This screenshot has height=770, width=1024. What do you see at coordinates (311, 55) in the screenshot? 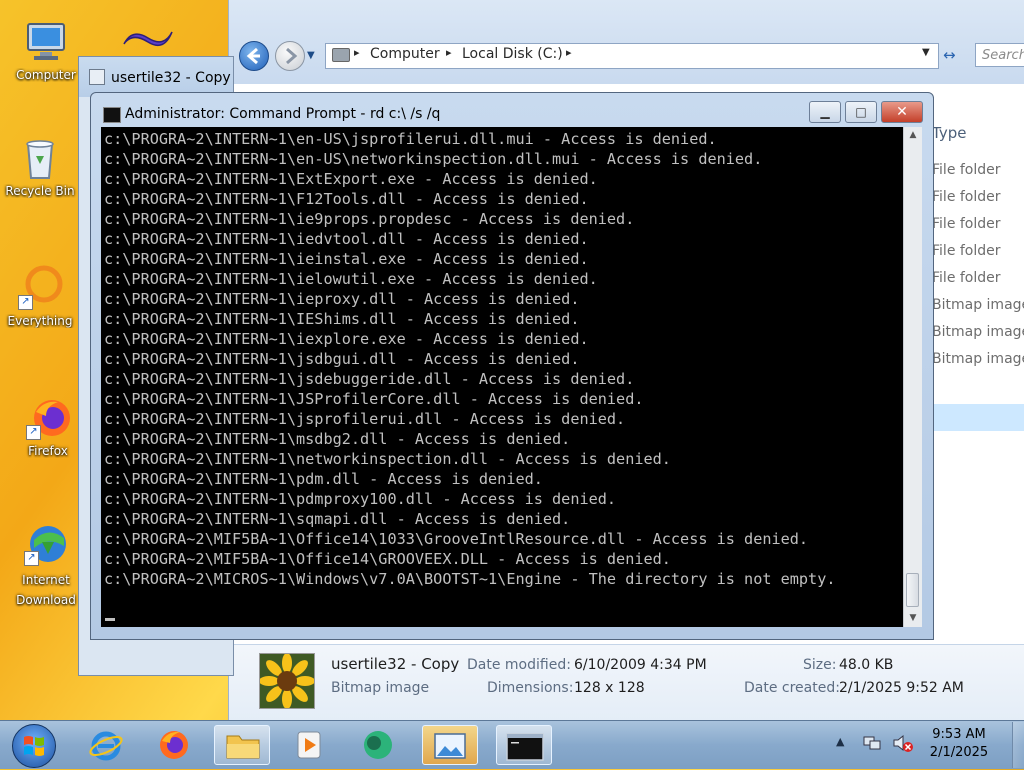
I see `recent-pages-dropdown: ▼` at bounding box center [311, 55].